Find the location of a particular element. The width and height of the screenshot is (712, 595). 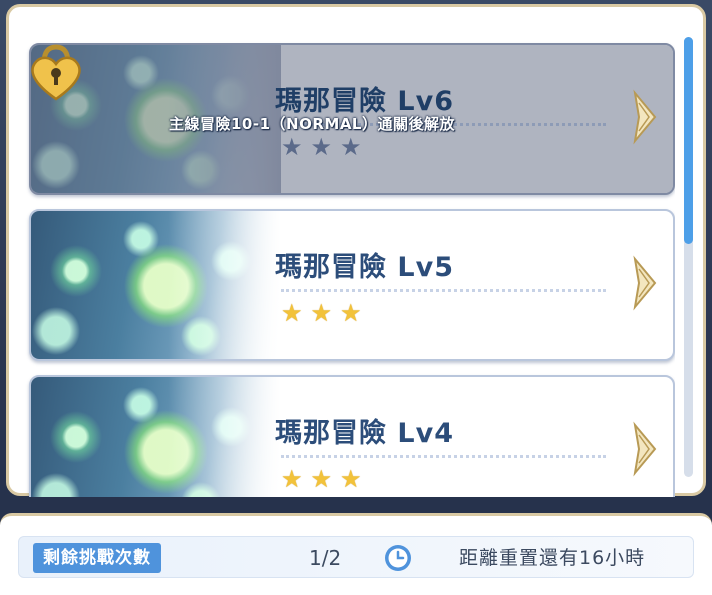

scroll-thumb is located at coordinates (688, 140).